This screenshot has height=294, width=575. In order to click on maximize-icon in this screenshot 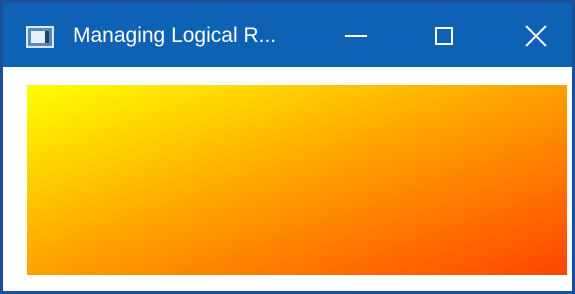, I will do `click(444, 36)`.